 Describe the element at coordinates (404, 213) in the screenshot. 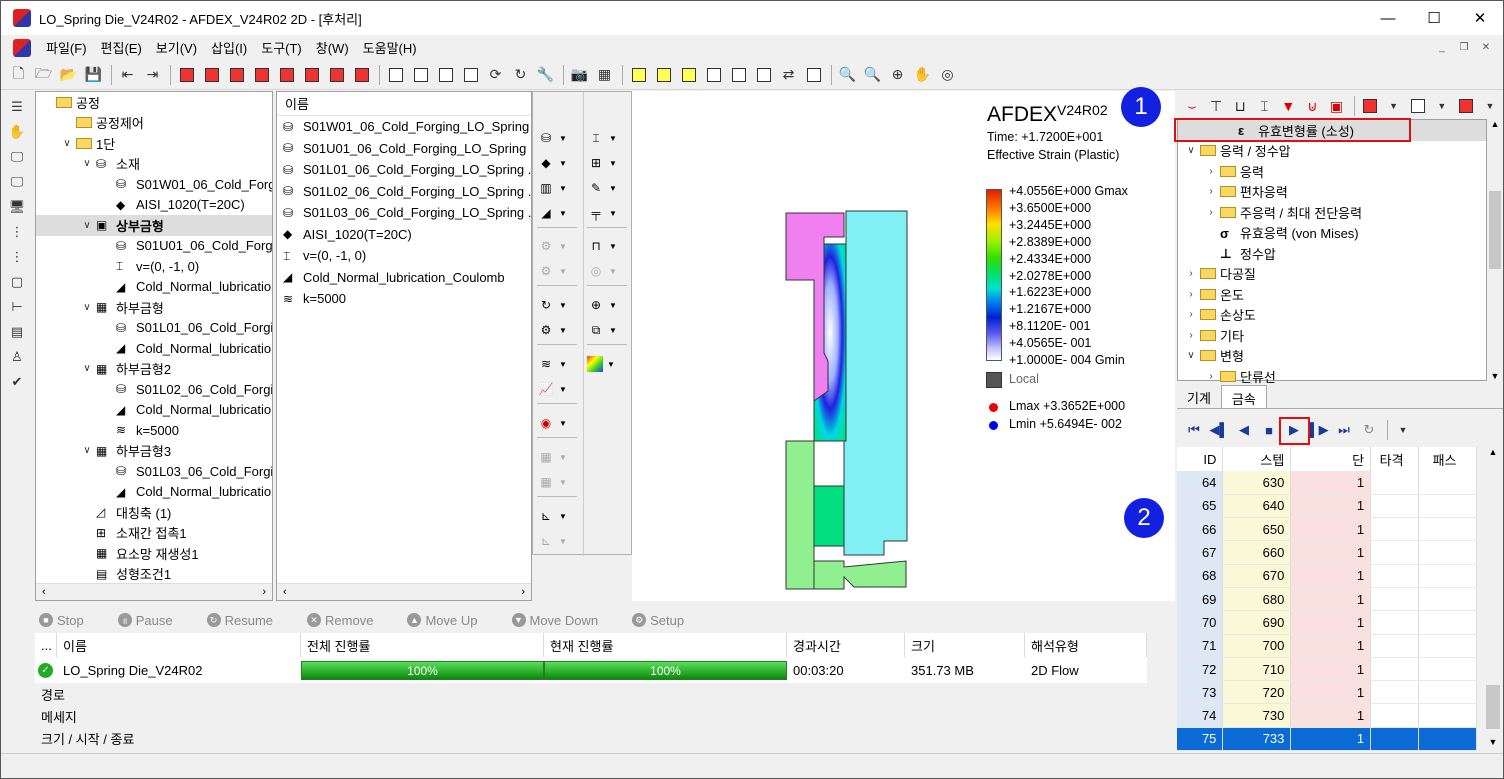

I see `object-list-item: ⛁ S01L03_06_Cold_Forging_LO_Spring .` at that location.